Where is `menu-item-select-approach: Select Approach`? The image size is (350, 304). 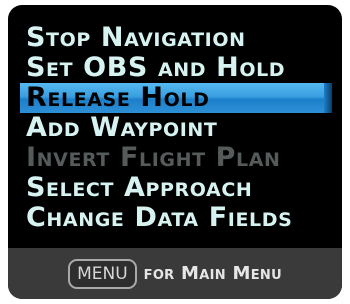 menu-item-select-approach: Select Approach is located at coordinates (175, 188).